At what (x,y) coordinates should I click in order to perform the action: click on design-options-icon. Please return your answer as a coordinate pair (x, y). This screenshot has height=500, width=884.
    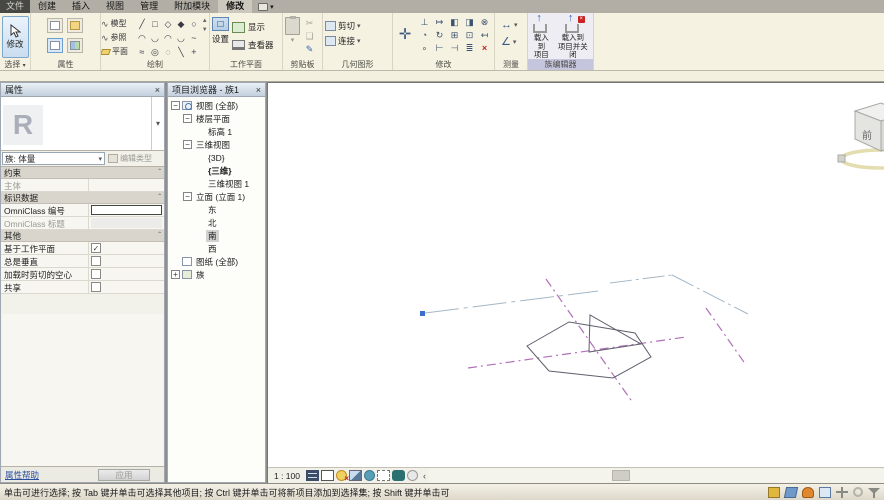
    Looking at the image, I should click on (808, 492).